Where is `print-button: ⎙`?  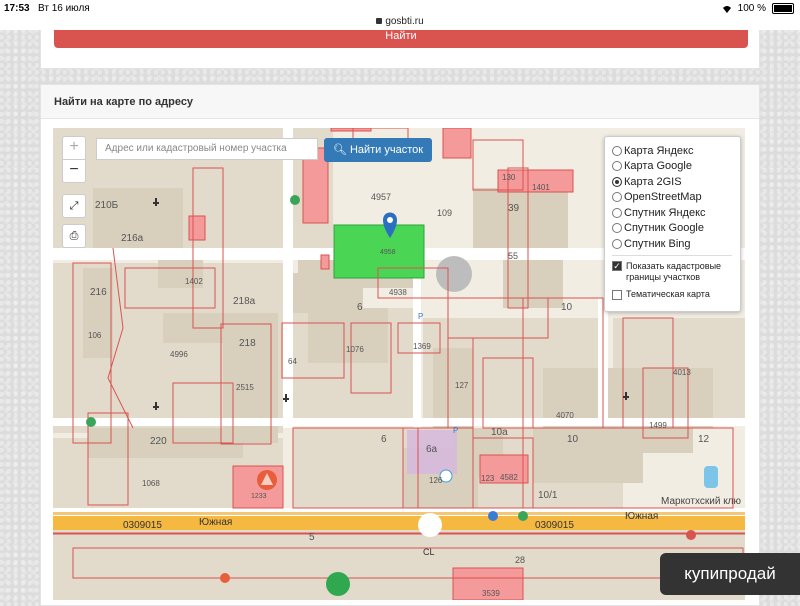 print-button: ⎙ is located at coordinates (74, 236).